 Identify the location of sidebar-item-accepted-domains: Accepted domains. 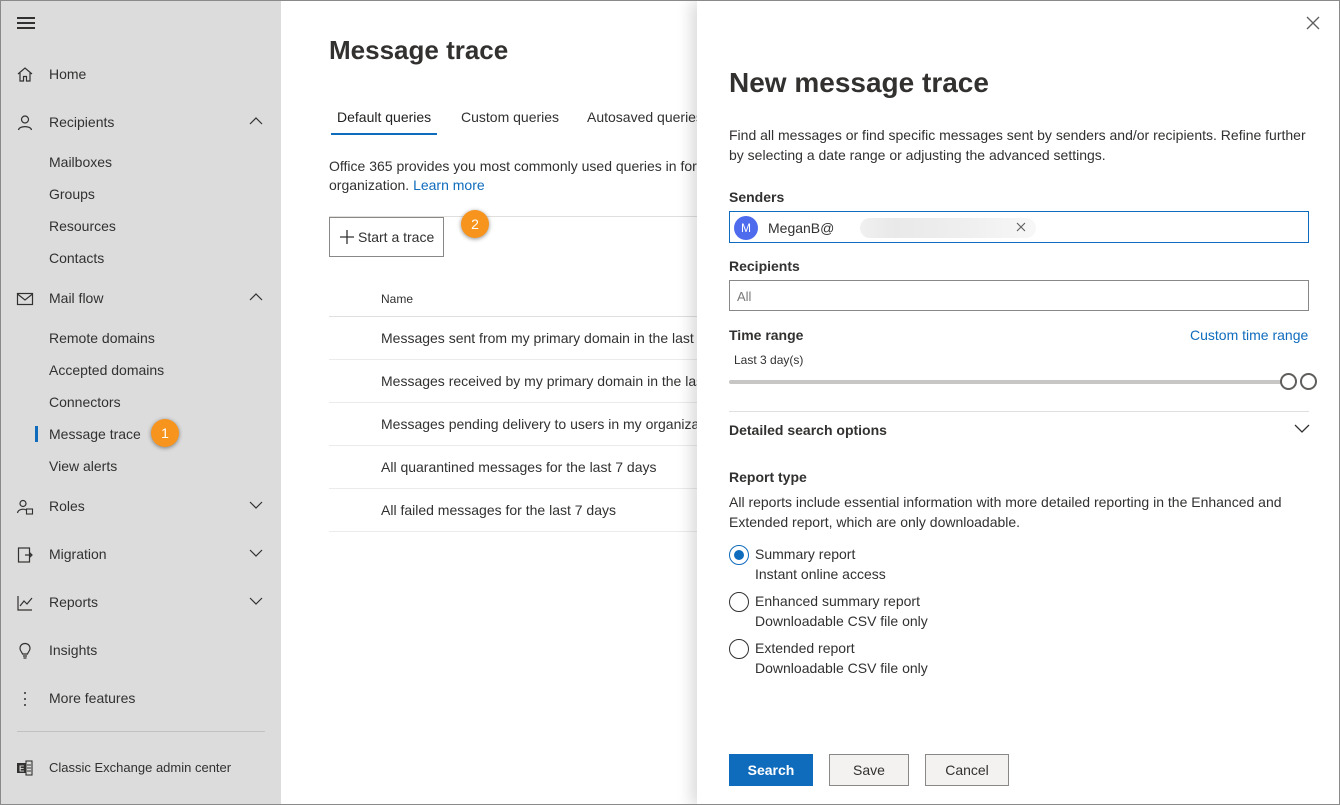
(141, 370).